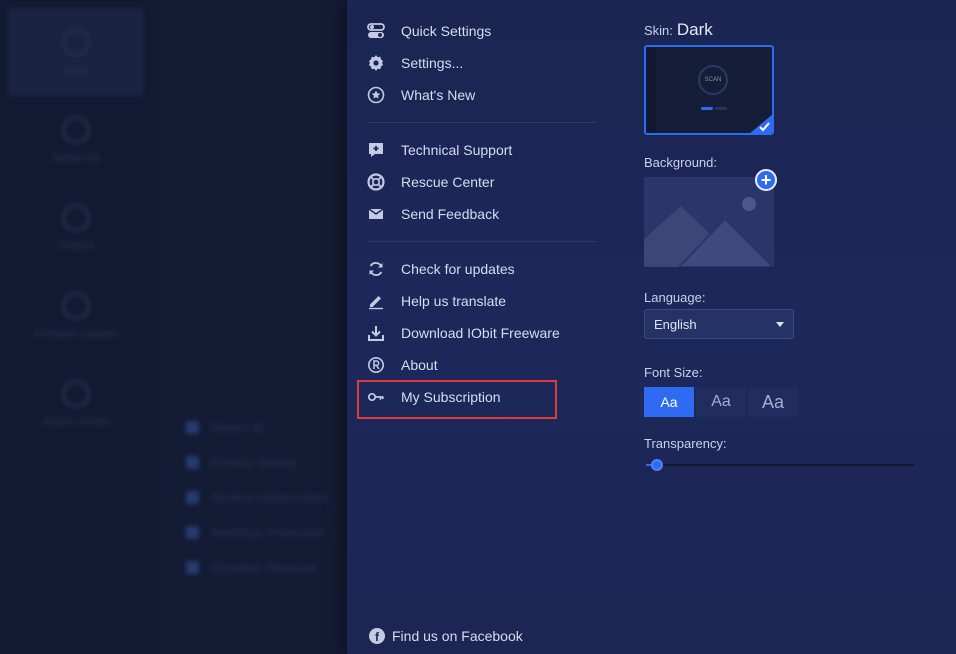  What do you see at coordinates (457, 150) in the screenshot?
I see `menu-item-label: Technical Support` at bounding box center [457, 150].